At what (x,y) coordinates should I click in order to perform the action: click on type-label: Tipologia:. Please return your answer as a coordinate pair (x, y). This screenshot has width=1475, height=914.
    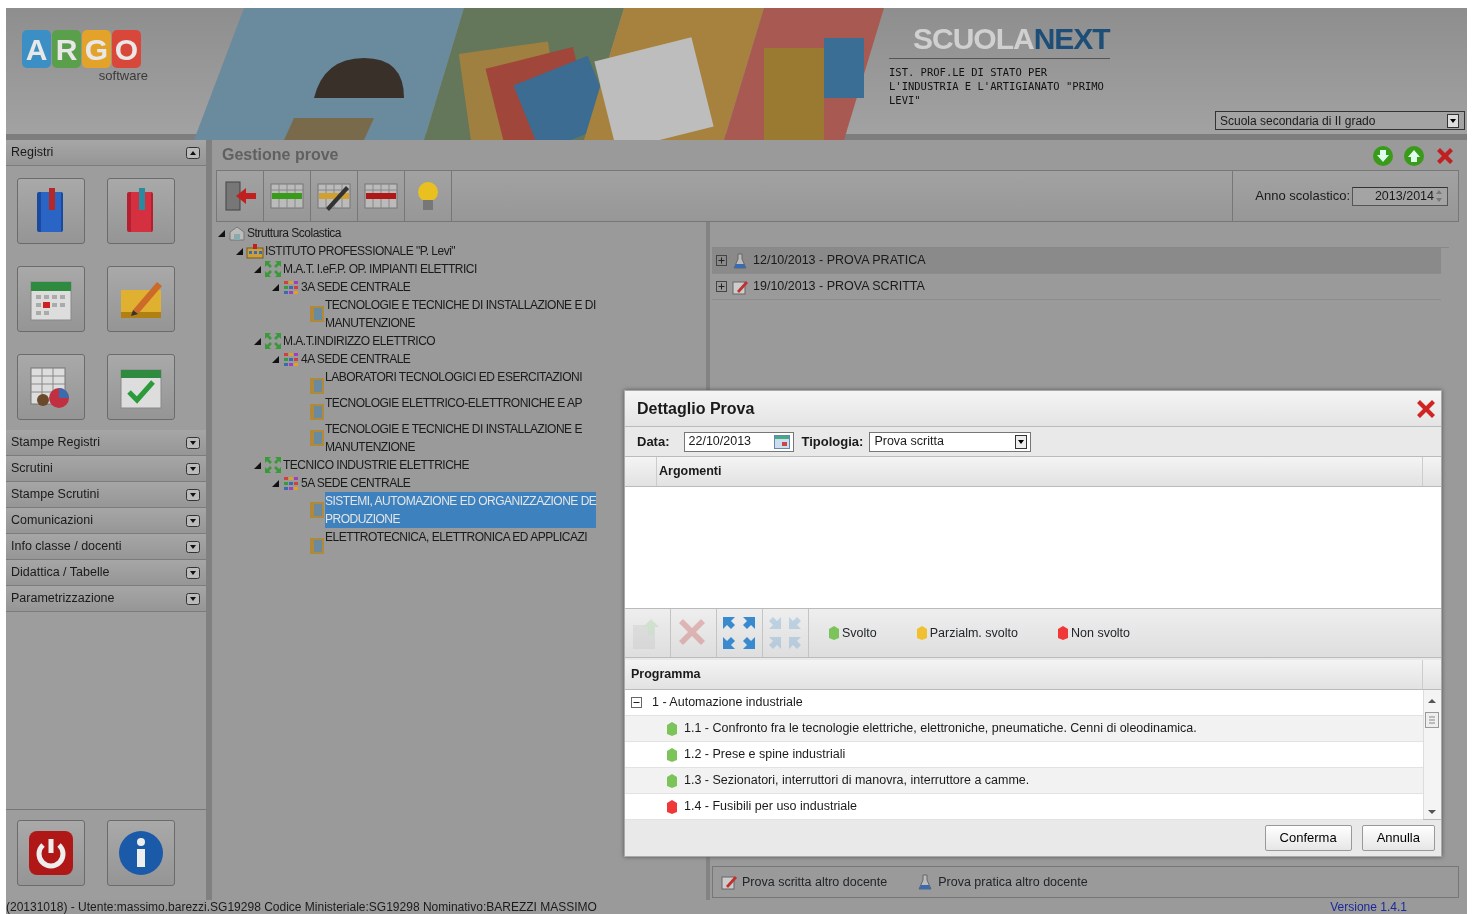
    Looking at the image, I should click on (832, 441).